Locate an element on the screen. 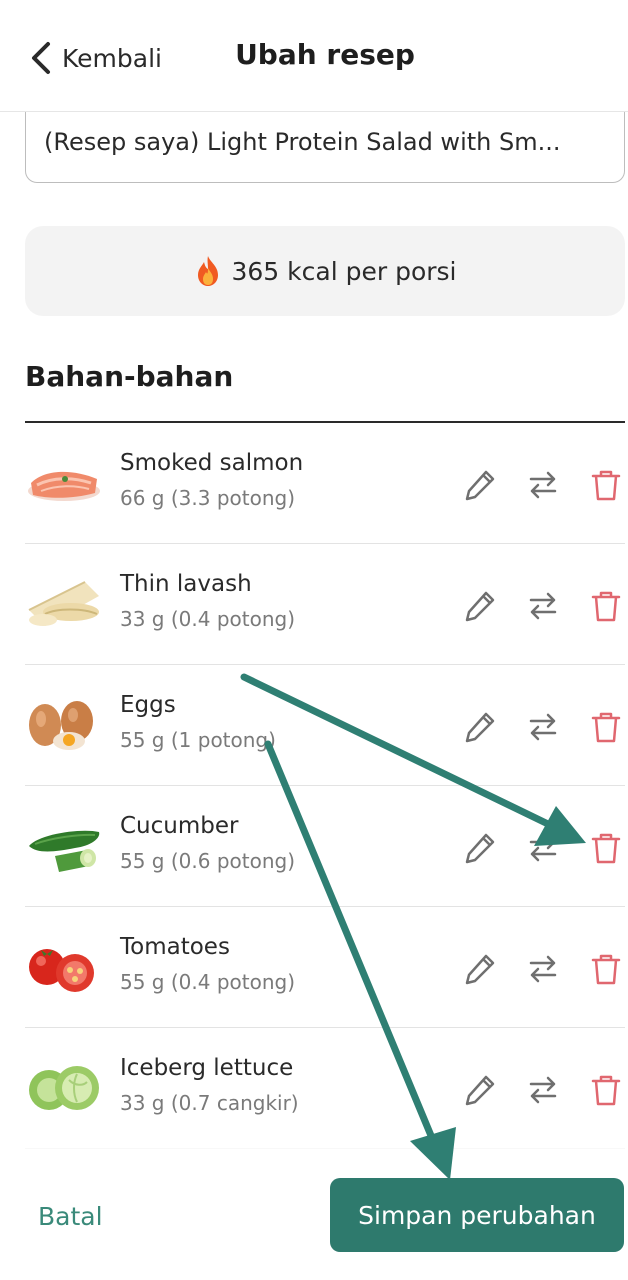 Image resolution: width=628 pixels, height=1280 pixels. fire-icon is located at coordinates (207, 271).